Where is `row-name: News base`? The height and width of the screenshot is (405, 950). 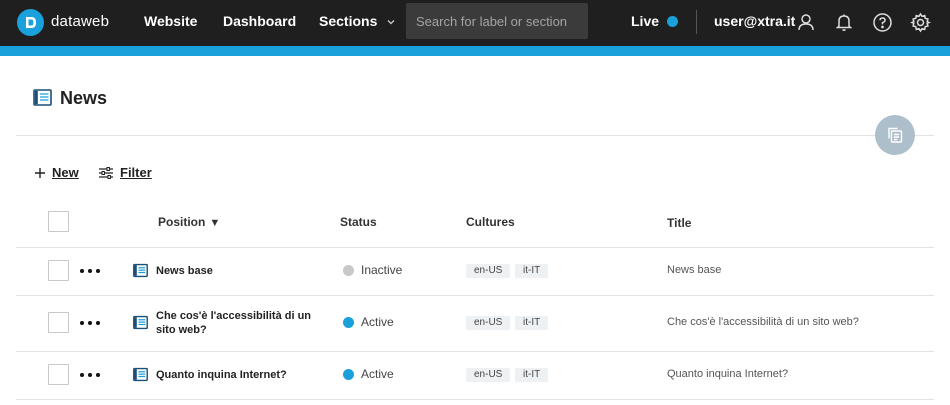
row-name: News base is located at coordinates (184, 271).